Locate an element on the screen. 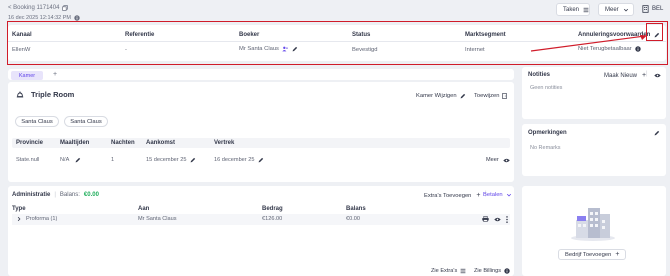 The width and height of the screenshot is (670, 276). building-illustration is located at coordinates (593, 224).